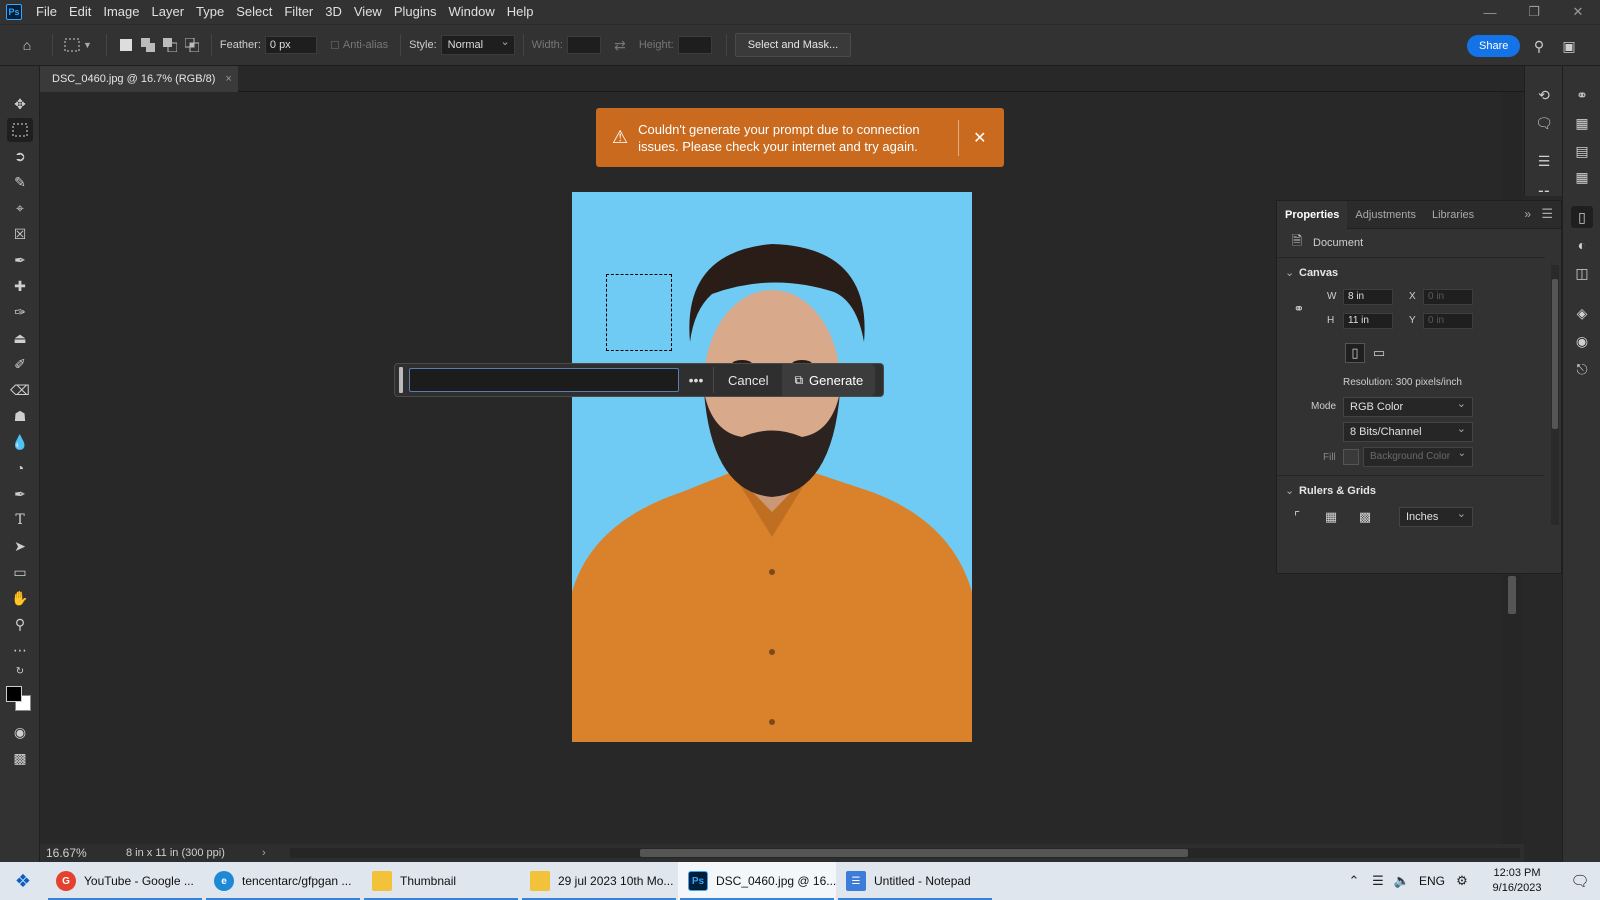  I want to click on comments-icon: 🗨, so click(1544, 123).